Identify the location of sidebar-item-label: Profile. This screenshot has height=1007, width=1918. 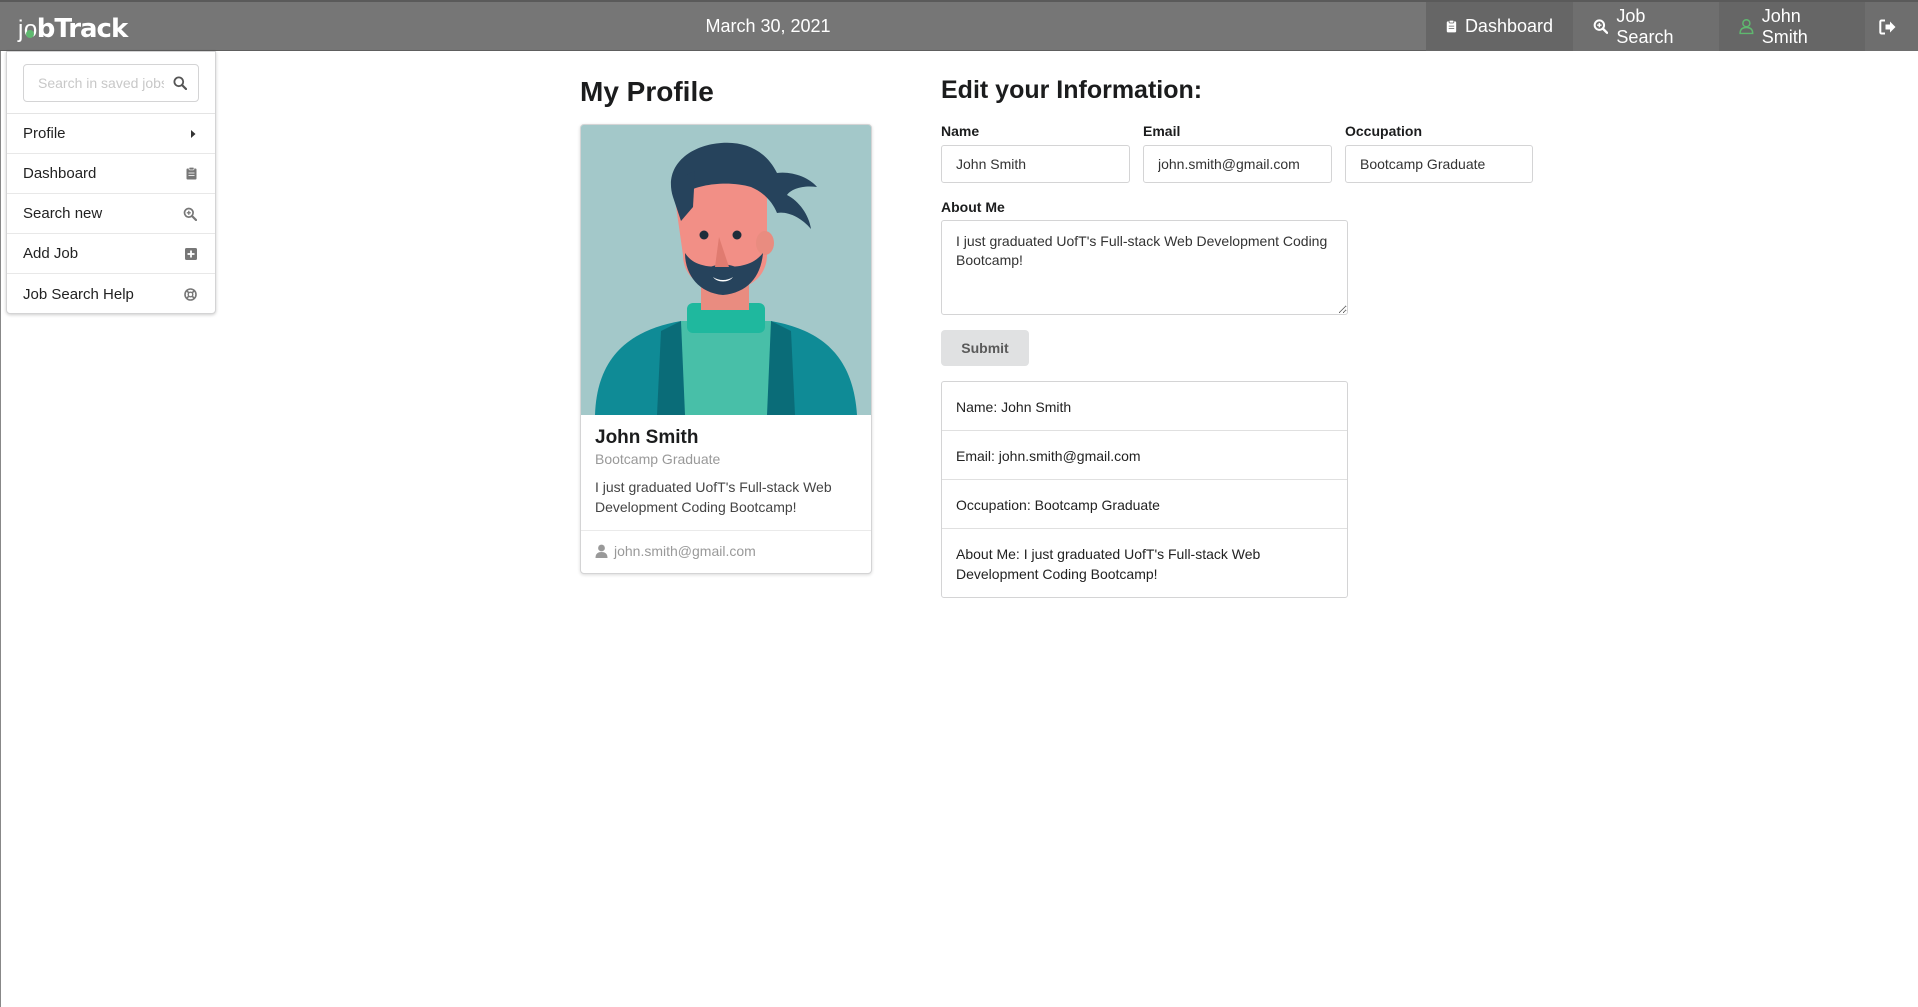
(44, 133).